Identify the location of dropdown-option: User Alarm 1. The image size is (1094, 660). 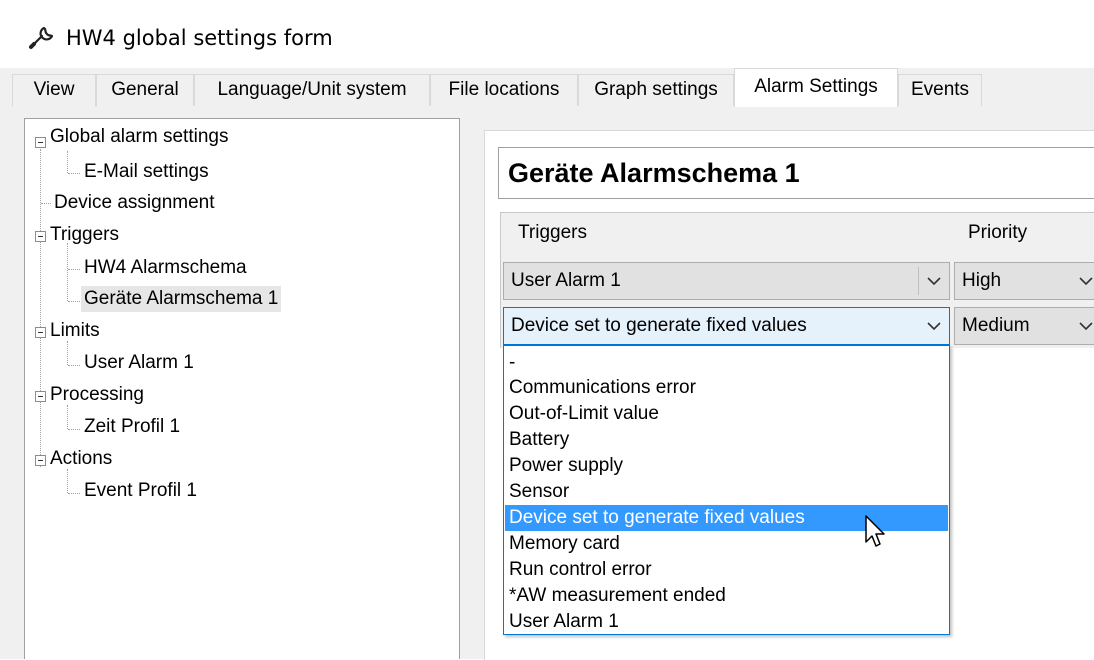
(726, 622).